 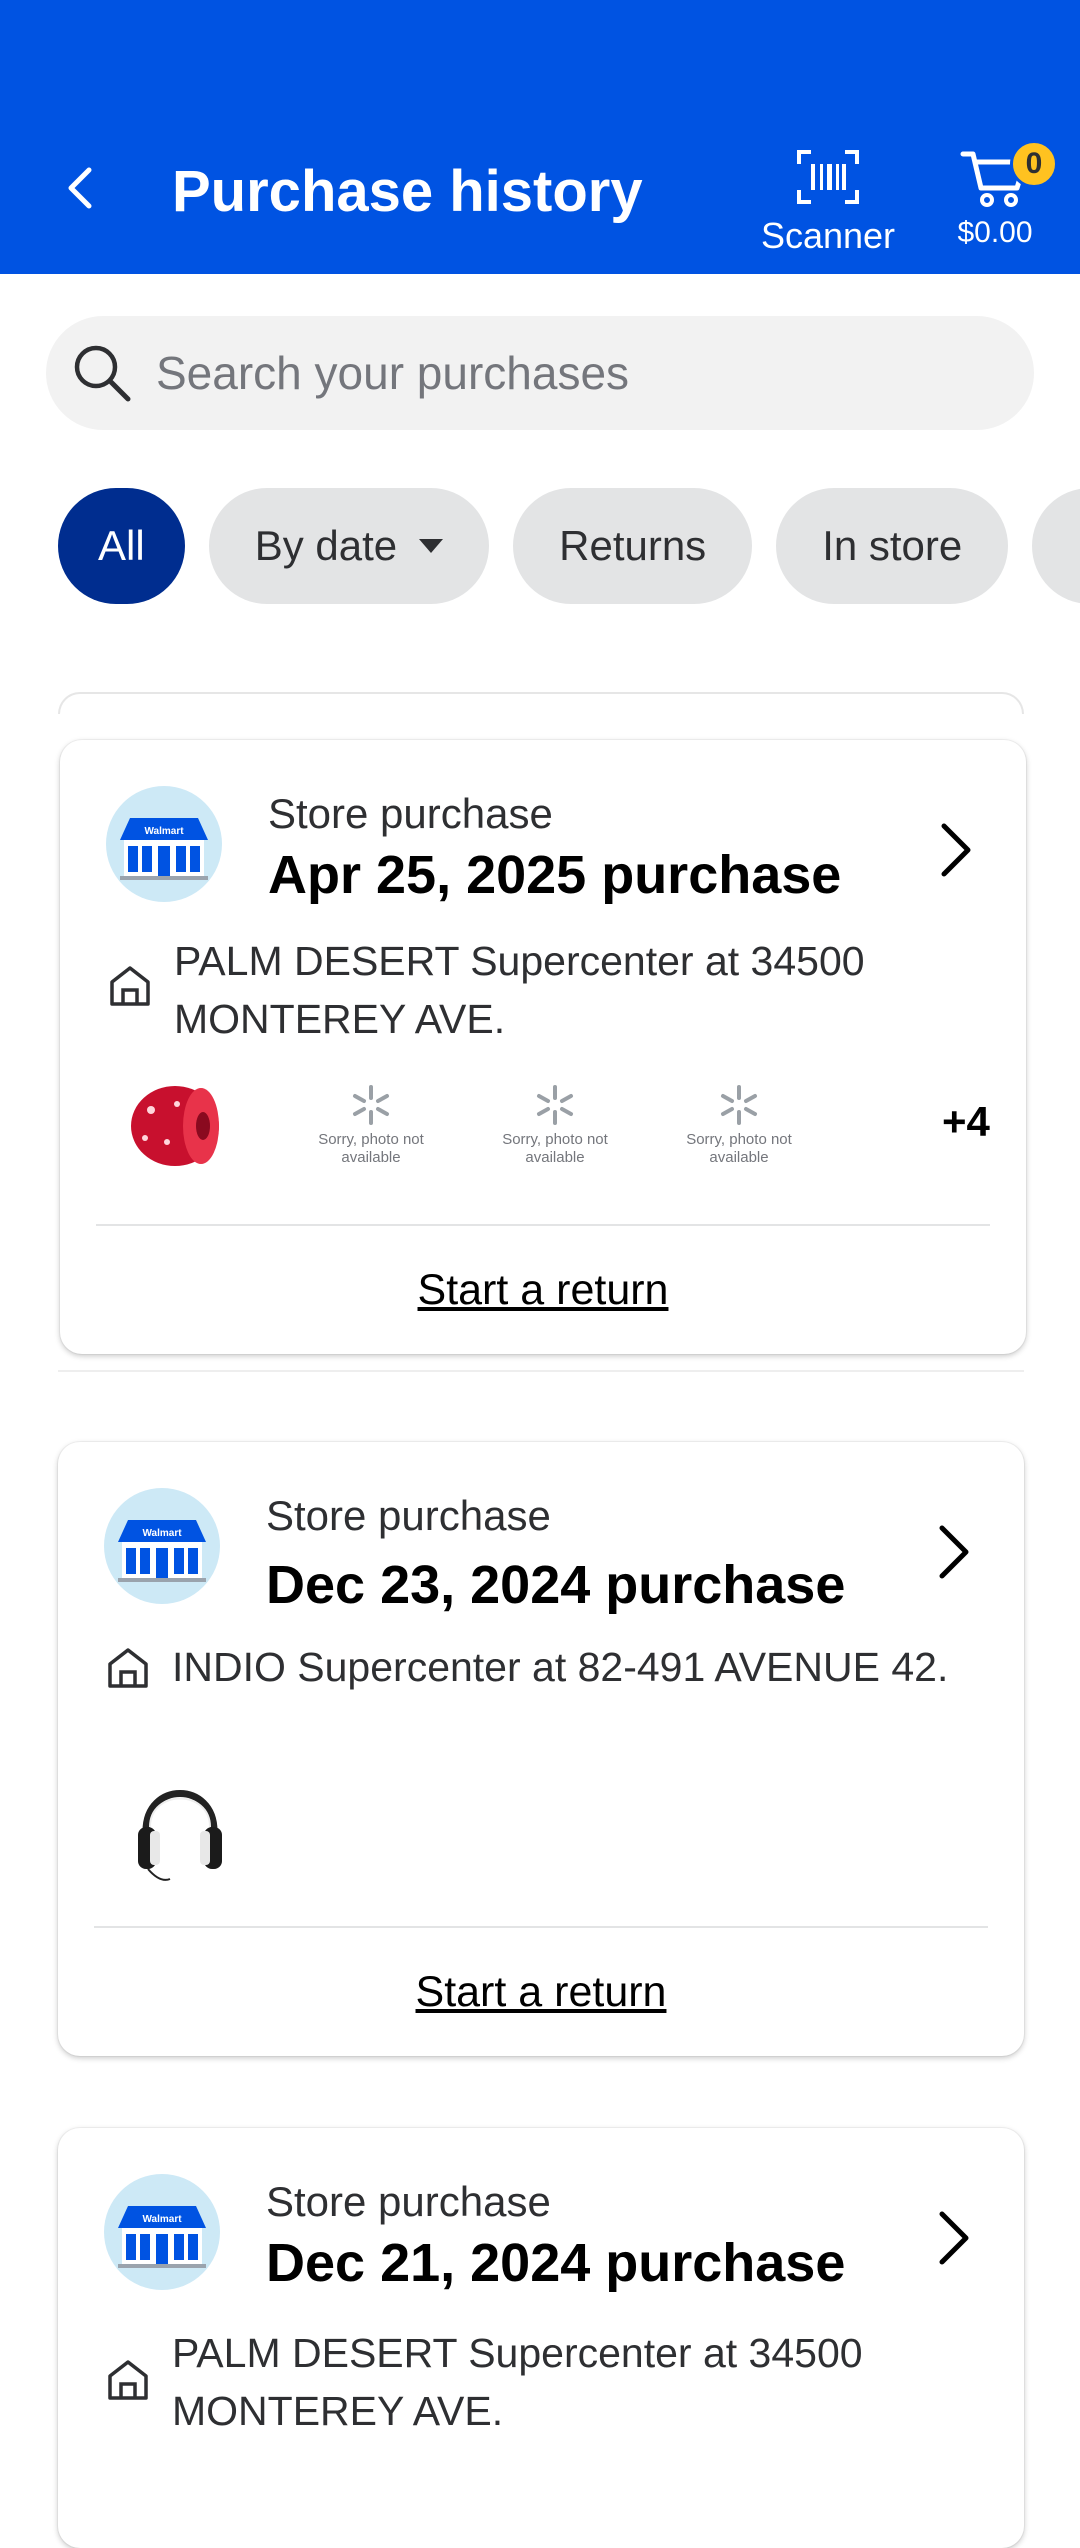 I want to click on caret-down-icon, so click(x=431, y=546).